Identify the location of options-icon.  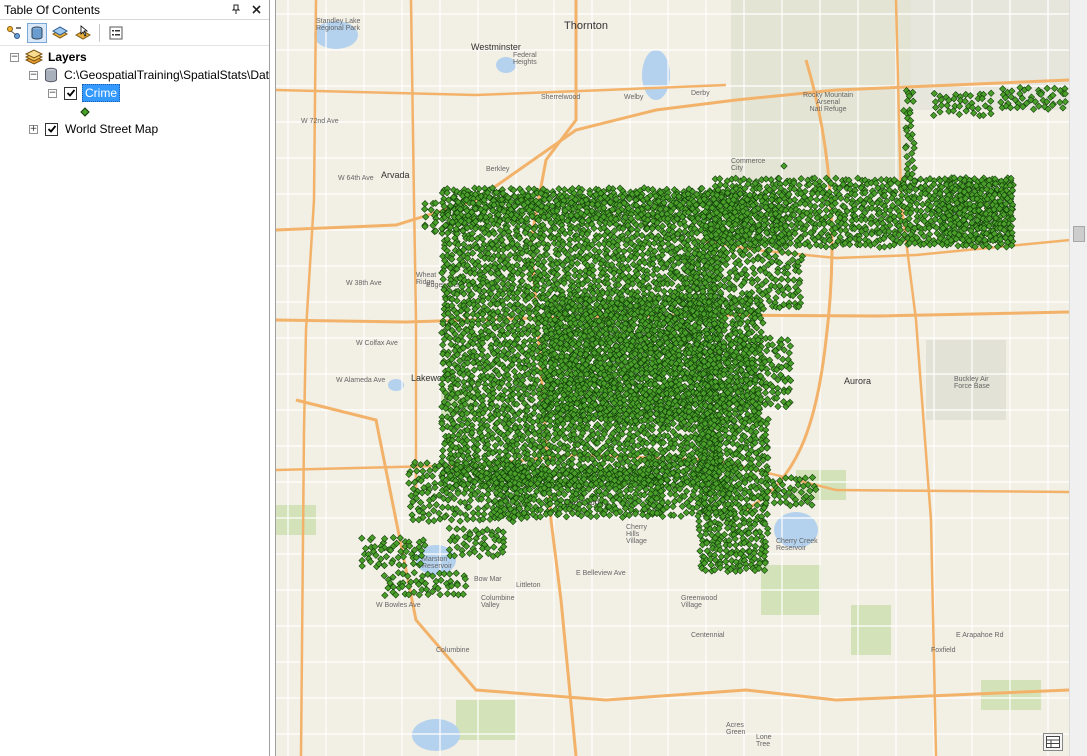
(116, 32).